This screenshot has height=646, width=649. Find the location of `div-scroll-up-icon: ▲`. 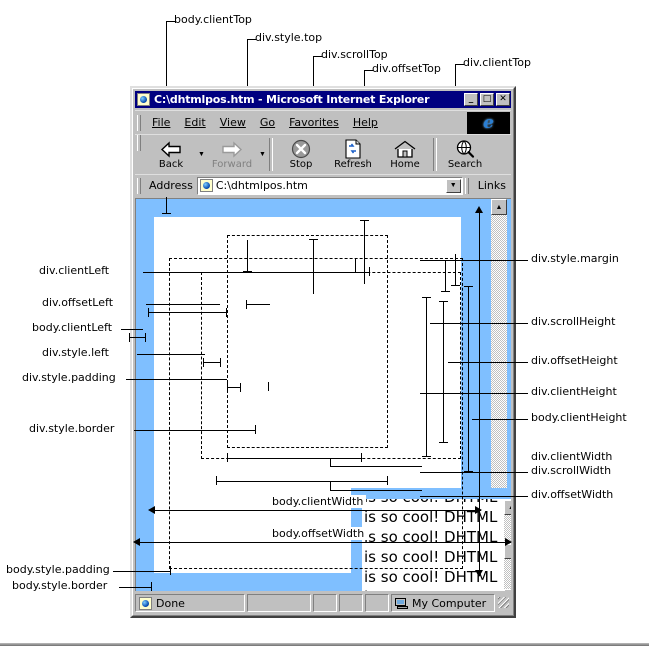

div-scroll-up-icon: ▲ is located at coordinates (507, 507).